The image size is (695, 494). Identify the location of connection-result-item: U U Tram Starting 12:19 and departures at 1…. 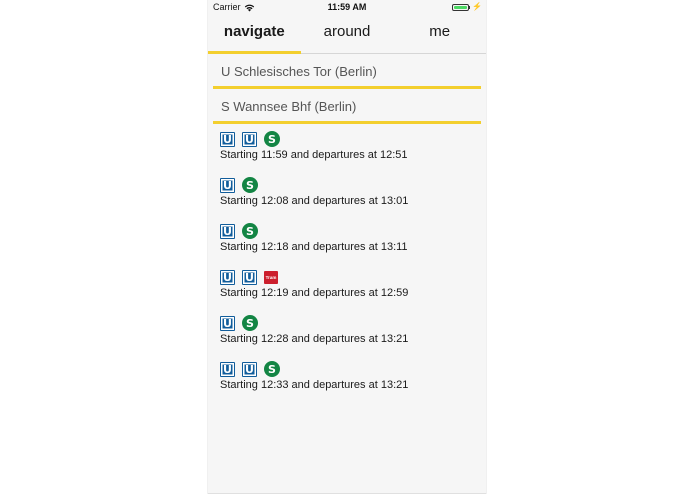
(351, 292).